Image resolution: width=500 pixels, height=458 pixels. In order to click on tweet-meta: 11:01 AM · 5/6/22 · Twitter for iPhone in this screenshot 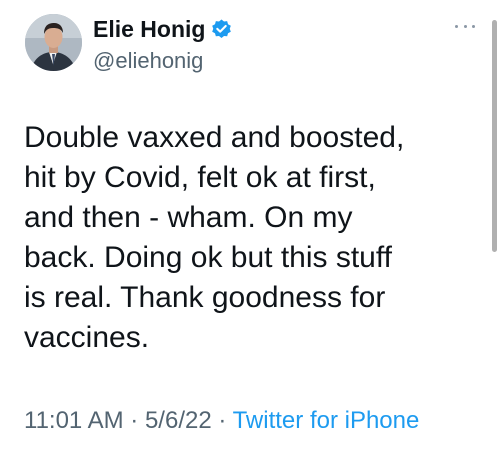, I will do `click(244, 421)`.